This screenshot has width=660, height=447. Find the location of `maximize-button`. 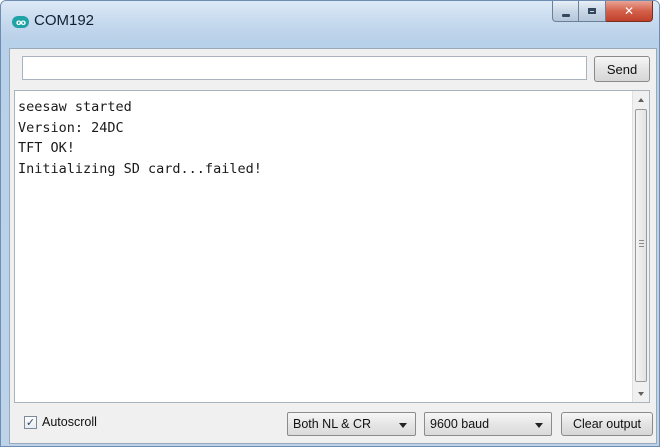

maximize-button is located at coordinates (592, 11).